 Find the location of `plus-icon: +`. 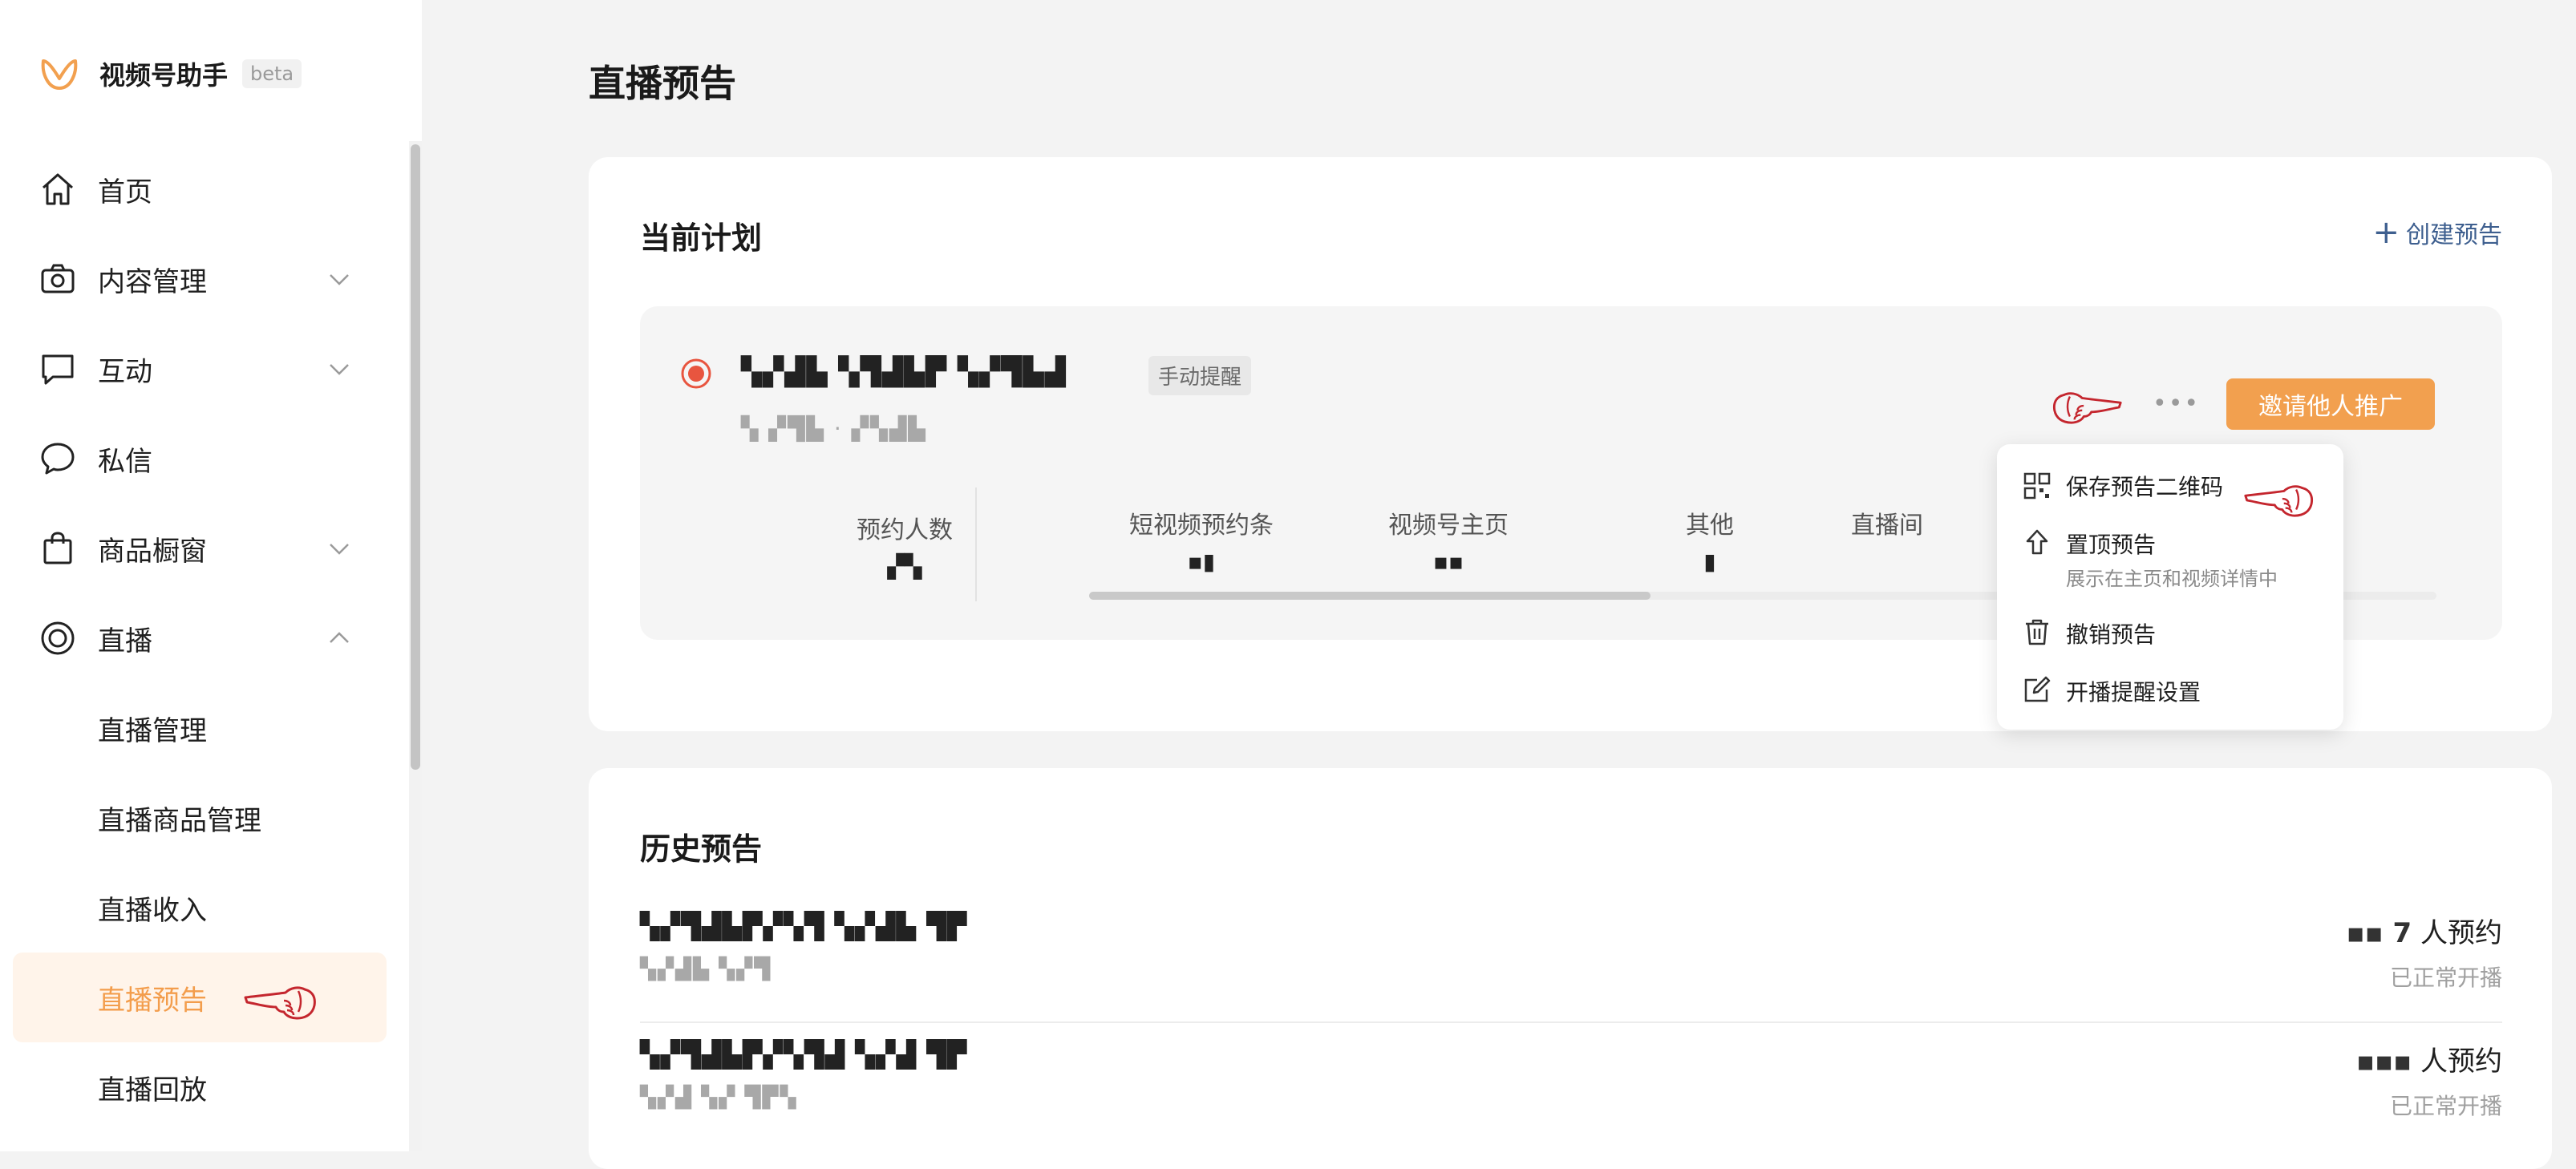

plus-icon: + is located at coordinates (2386, 232).